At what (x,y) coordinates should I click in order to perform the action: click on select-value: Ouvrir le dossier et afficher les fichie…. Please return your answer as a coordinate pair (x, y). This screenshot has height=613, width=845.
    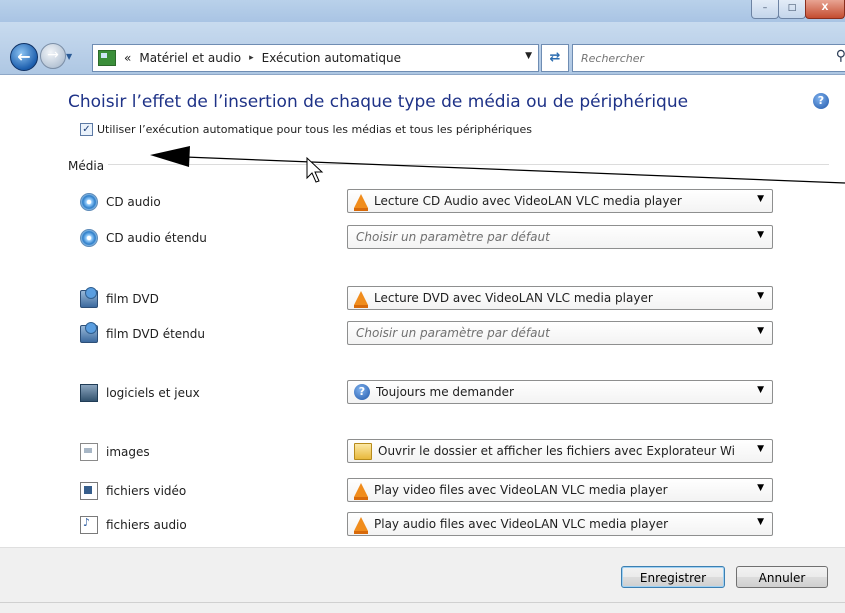
    Looking at the image, I should click on (556, 451).